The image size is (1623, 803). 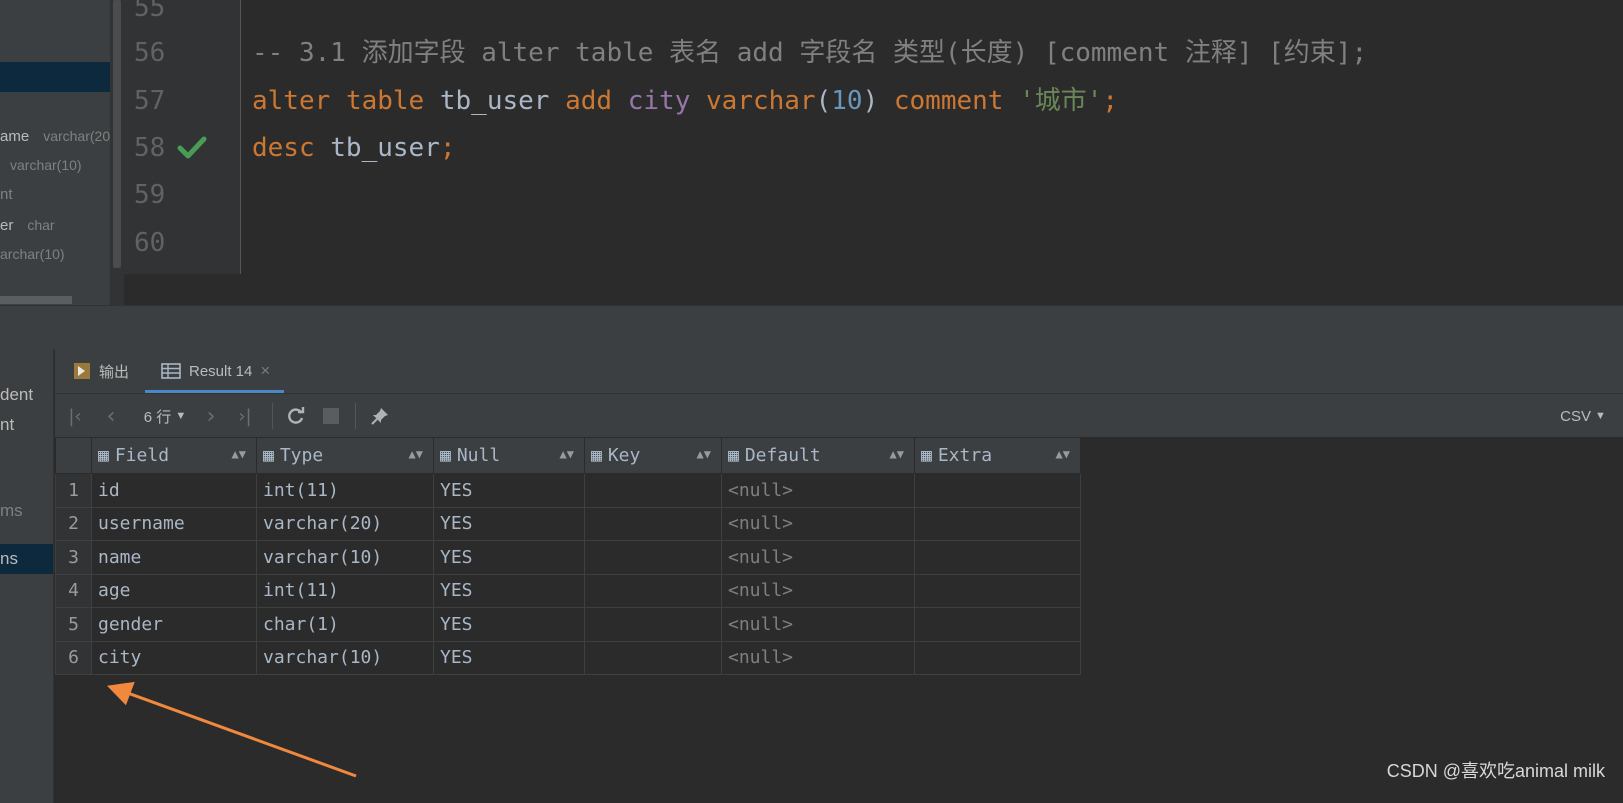 What do you see at coordinates (345, 455) in the screenshot?
I see `column-header-type: ▦ Type ▲▼` at bounding box center [345, 455].